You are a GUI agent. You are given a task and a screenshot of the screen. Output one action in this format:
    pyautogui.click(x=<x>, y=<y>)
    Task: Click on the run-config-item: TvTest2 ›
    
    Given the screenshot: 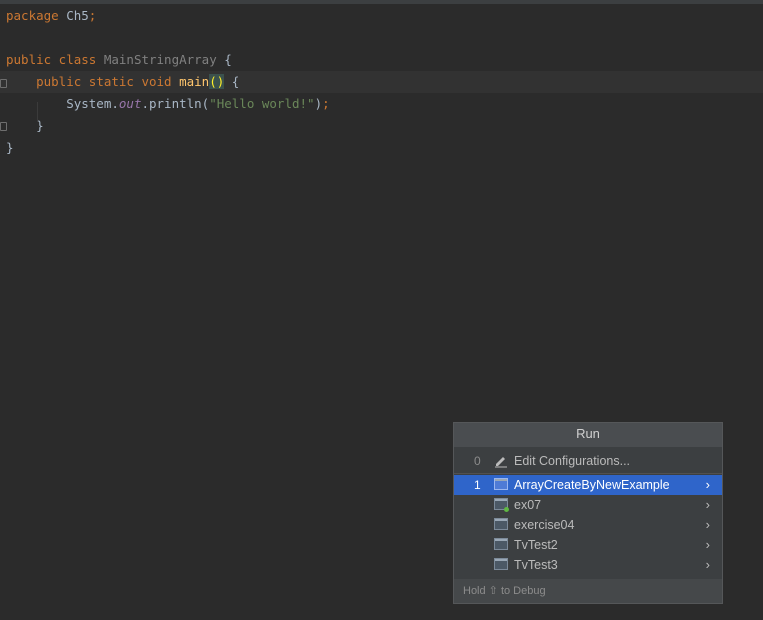 What is the action you would take?
    pyautogui.click(x=588, y=545)
    